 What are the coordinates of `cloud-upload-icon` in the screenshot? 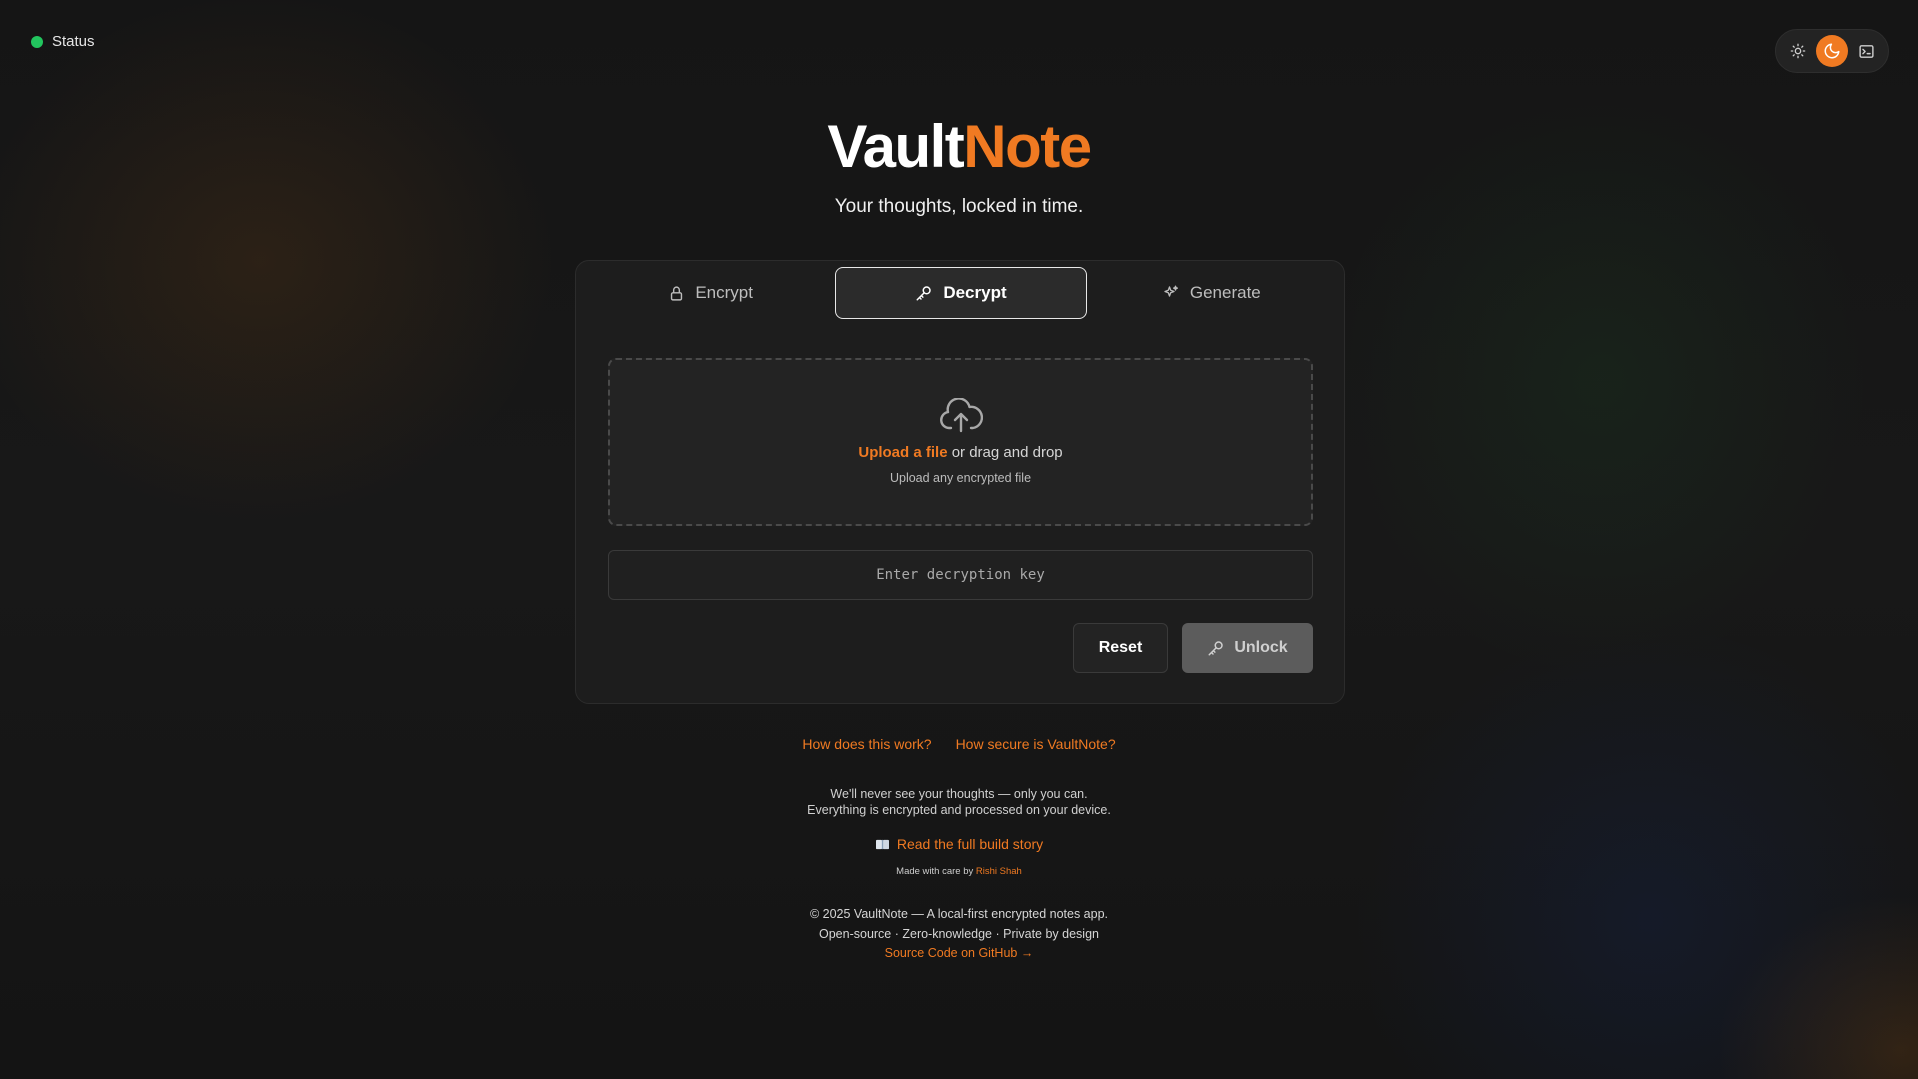 It's located at (961, 415).